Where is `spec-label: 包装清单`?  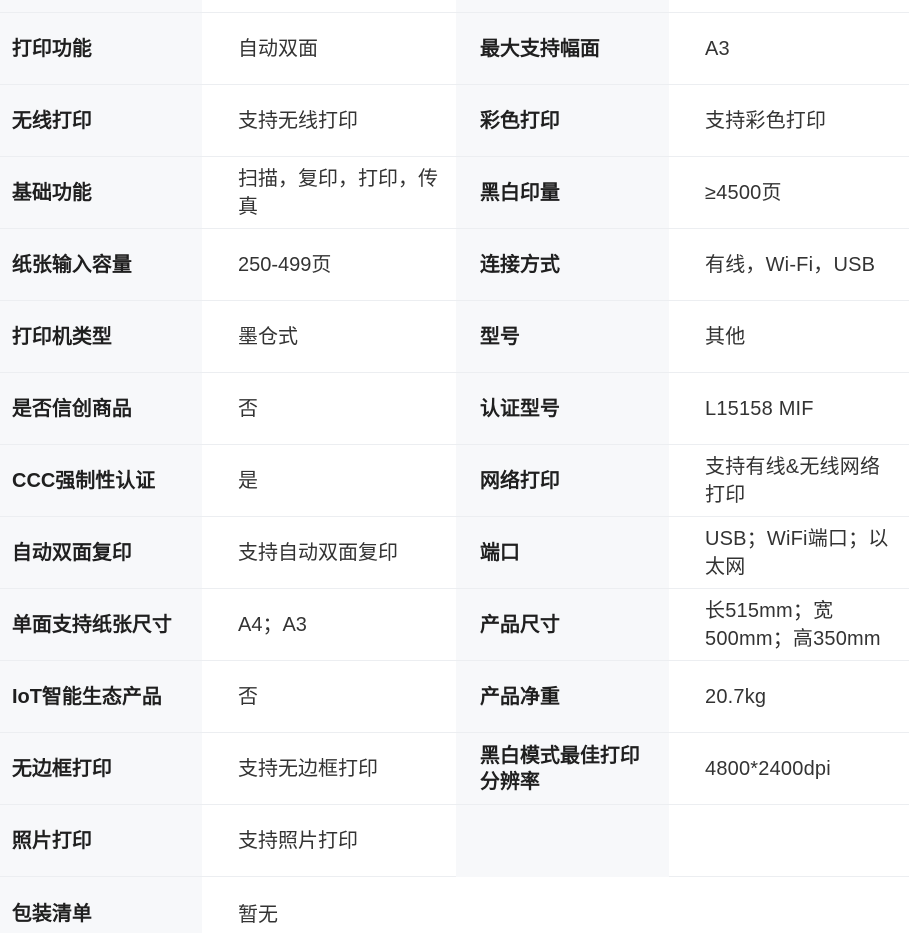 spec-label: 包装清单 is located at coordinates (101, 905).